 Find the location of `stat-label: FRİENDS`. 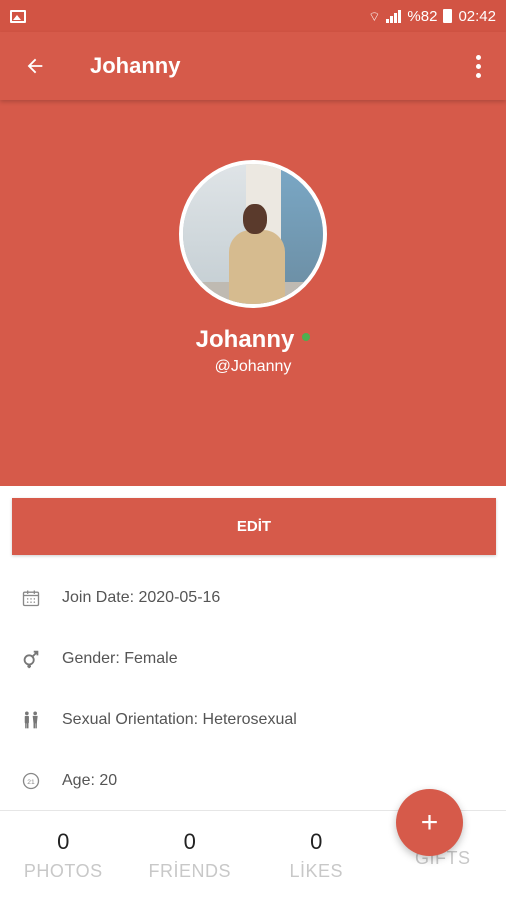

stat-label: FRİENDS is located at coordinates (189, 871).